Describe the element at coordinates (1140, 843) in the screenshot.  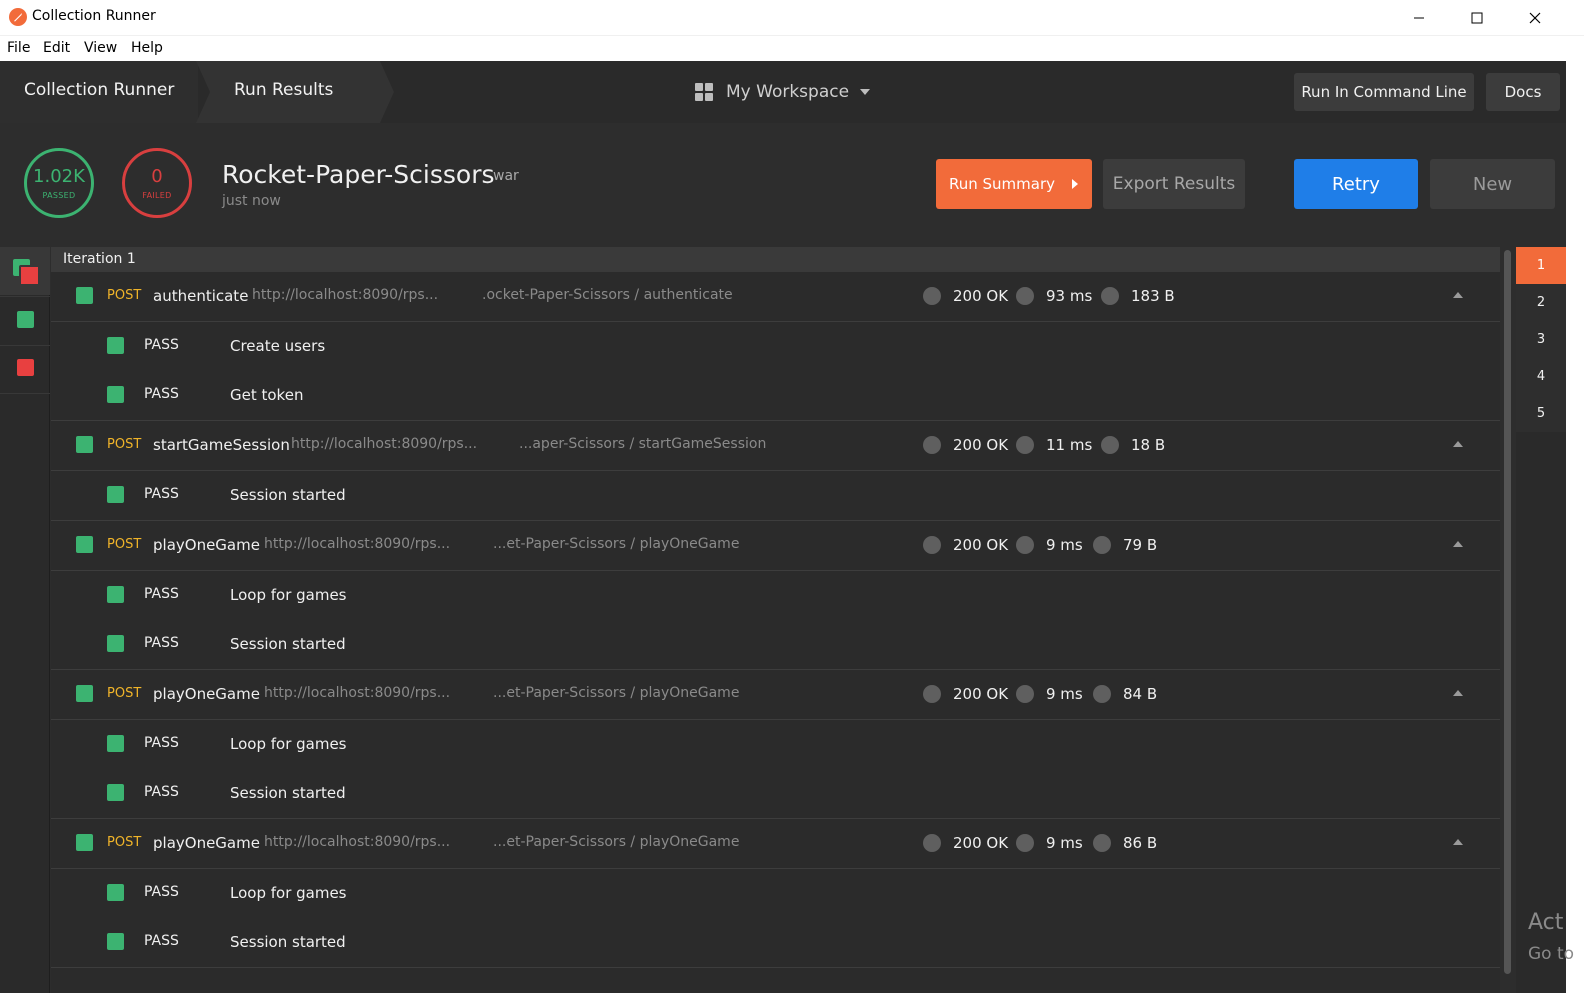
I see `response-size: 86 B` at that location.